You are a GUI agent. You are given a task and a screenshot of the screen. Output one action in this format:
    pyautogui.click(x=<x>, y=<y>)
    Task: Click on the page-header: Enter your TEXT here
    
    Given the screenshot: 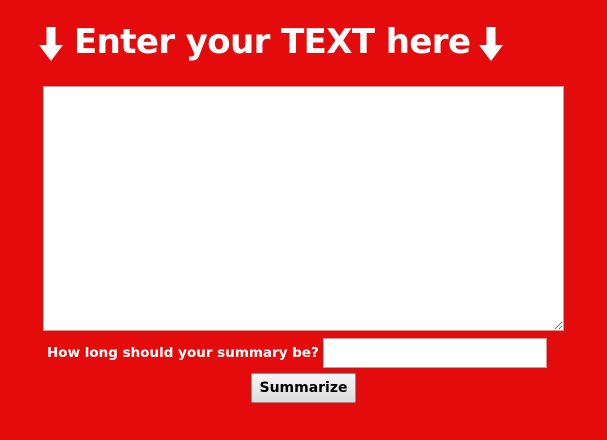 What is the action you would take?
    pyautogui.click(x=271, y=42)
    